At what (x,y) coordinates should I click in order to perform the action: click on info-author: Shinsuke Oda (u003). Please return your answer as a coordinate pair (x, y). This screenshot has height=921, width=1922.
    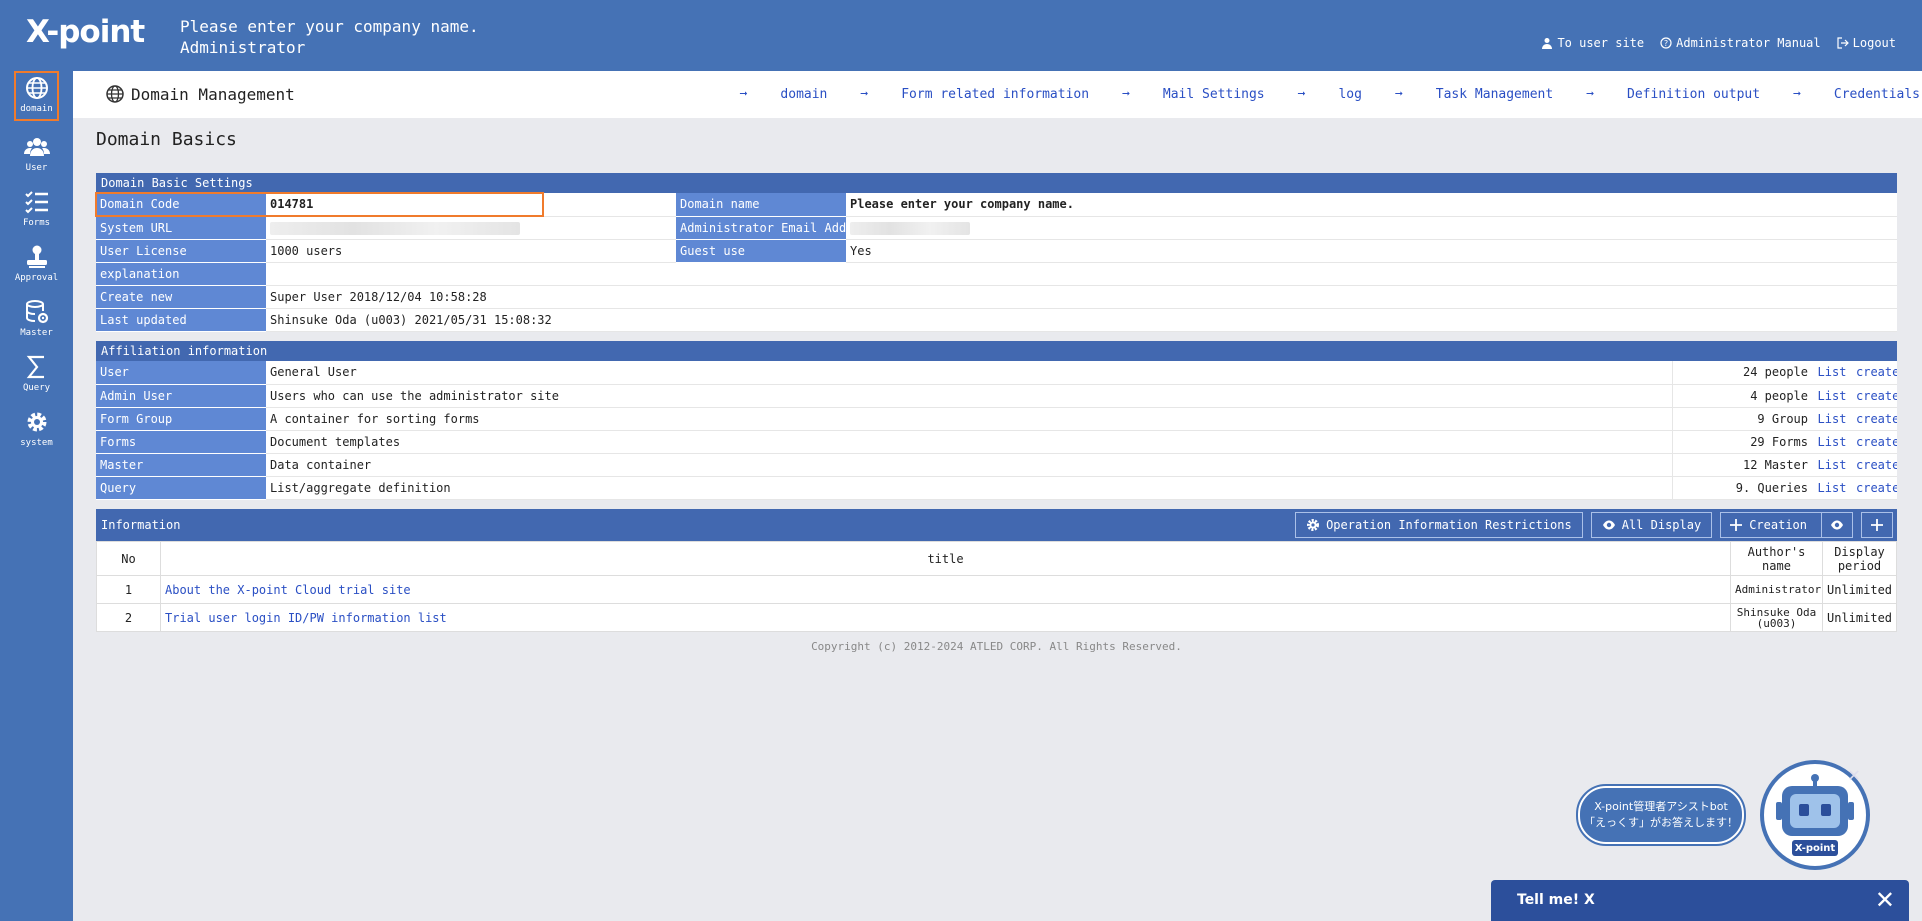
    Looking at the image, I should click on (1776, 617).